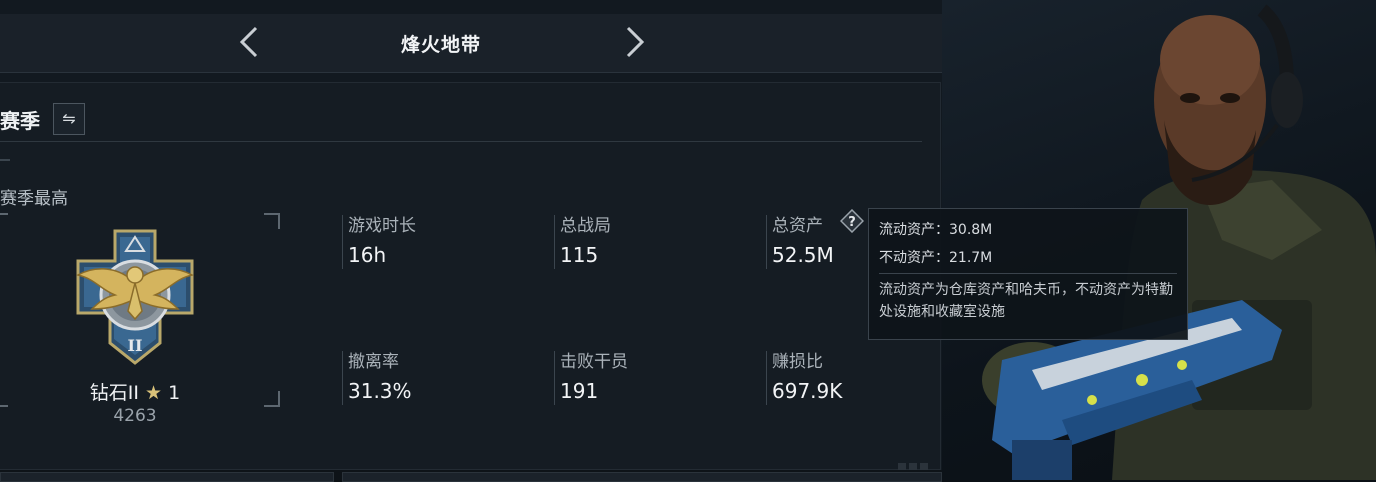  Describe the element at coordinates (34, 199) in the screenshot. I see `season-best-label: 赛季最高` at that location.